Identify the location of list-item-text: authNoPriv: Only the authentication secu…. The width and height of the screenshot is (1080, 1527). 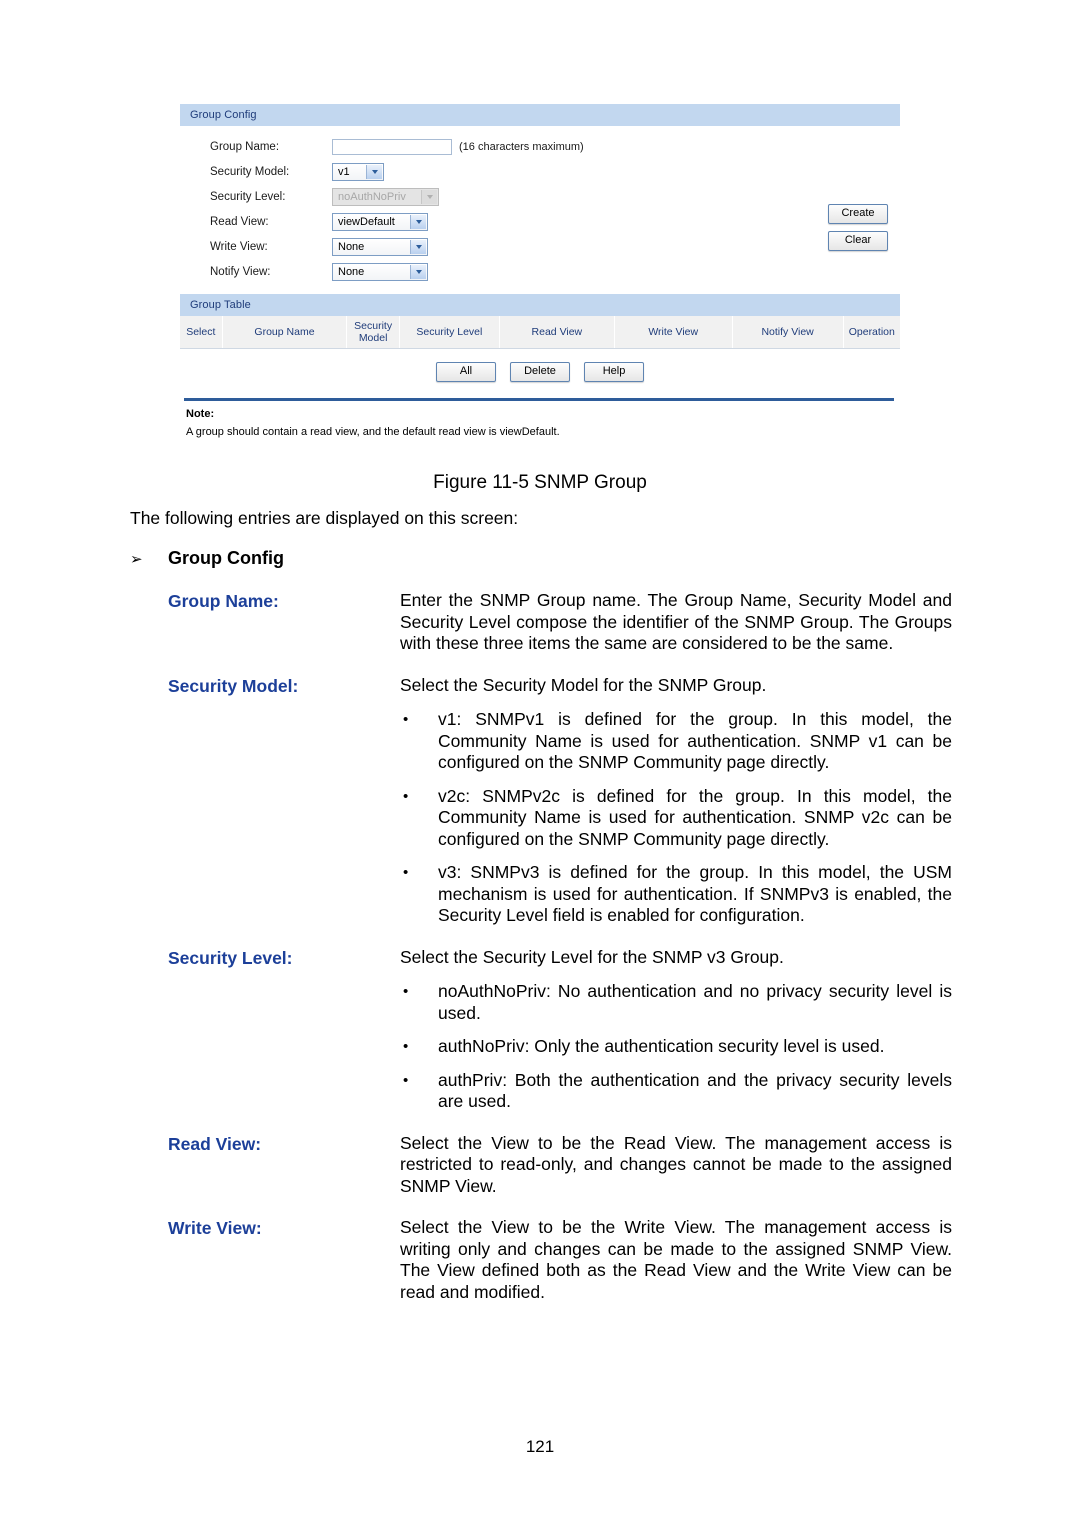
(661, 1046).